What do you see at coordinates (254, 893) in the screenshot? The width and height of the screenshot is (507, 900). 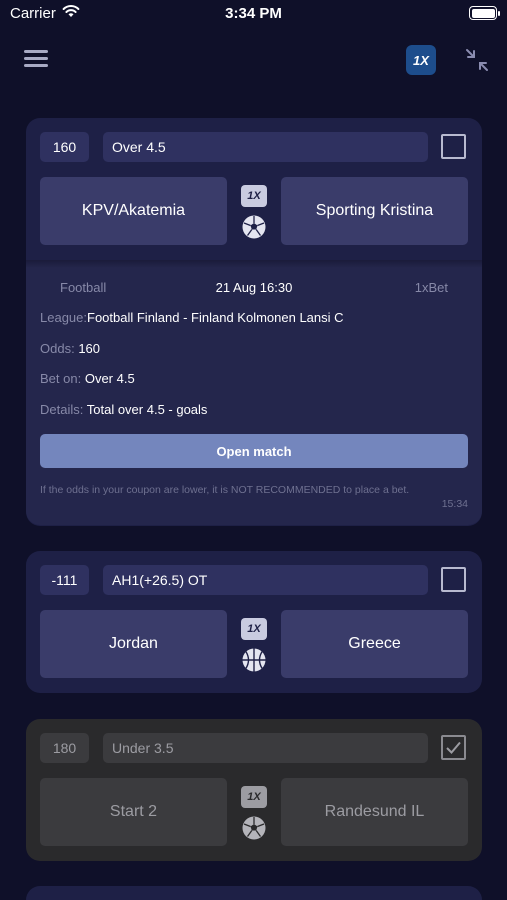 I see `bet-card` at bounding box center [254, 893].